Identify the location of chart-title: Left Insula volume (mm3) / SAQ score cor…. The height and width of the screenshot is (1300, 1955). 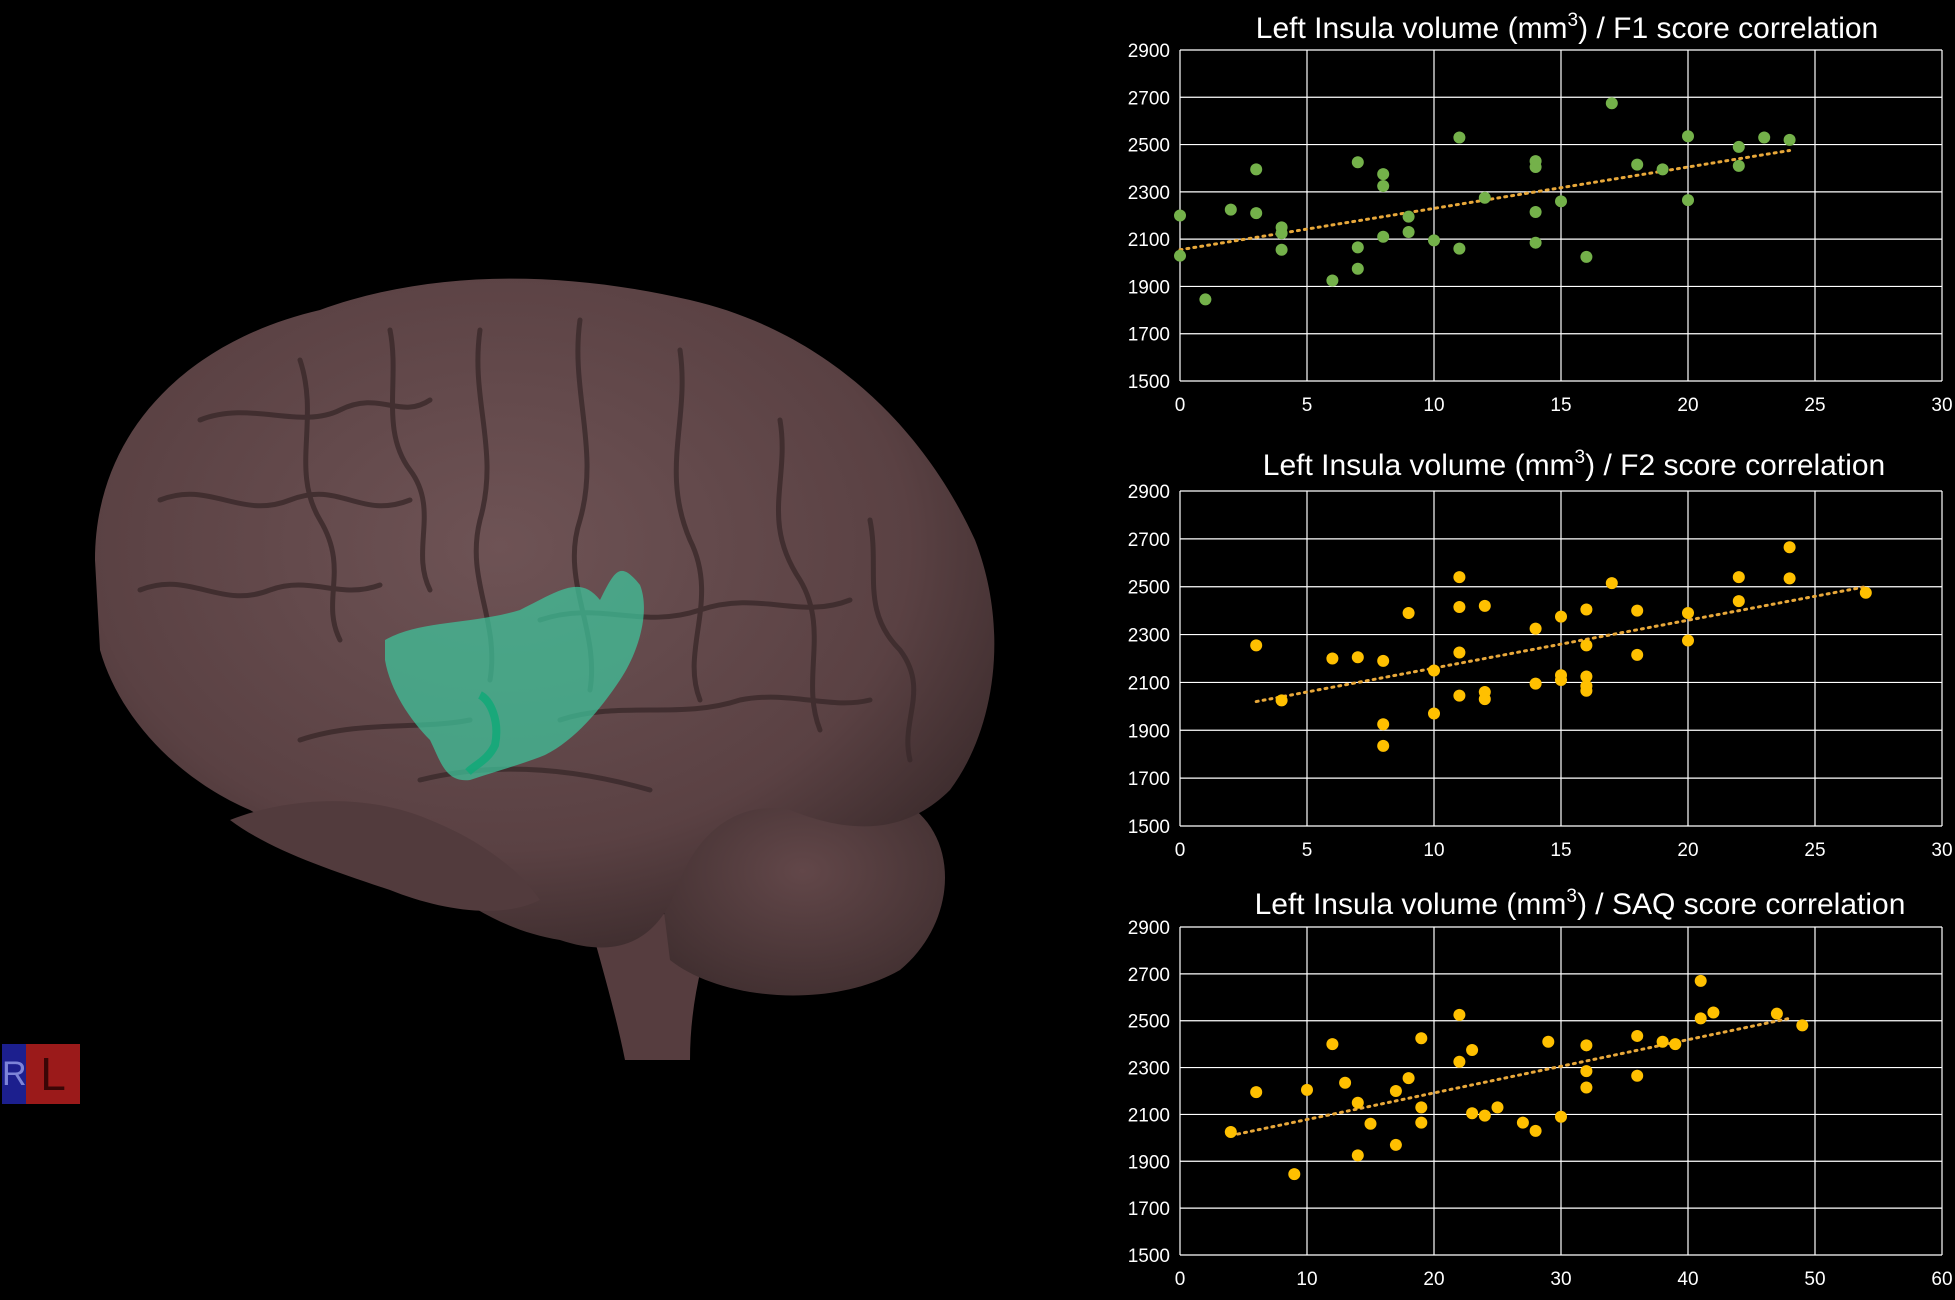
(1580, 903).